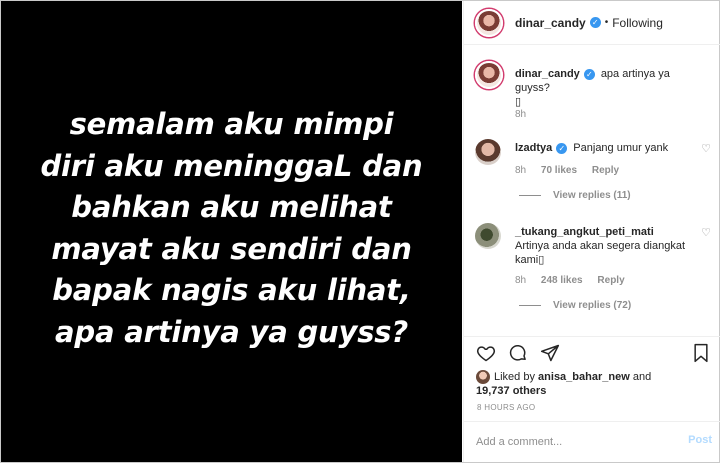  Describe the element at coordinates (559, 170) in the screenshot. I see `comment-likes: 70 likes` at that location.